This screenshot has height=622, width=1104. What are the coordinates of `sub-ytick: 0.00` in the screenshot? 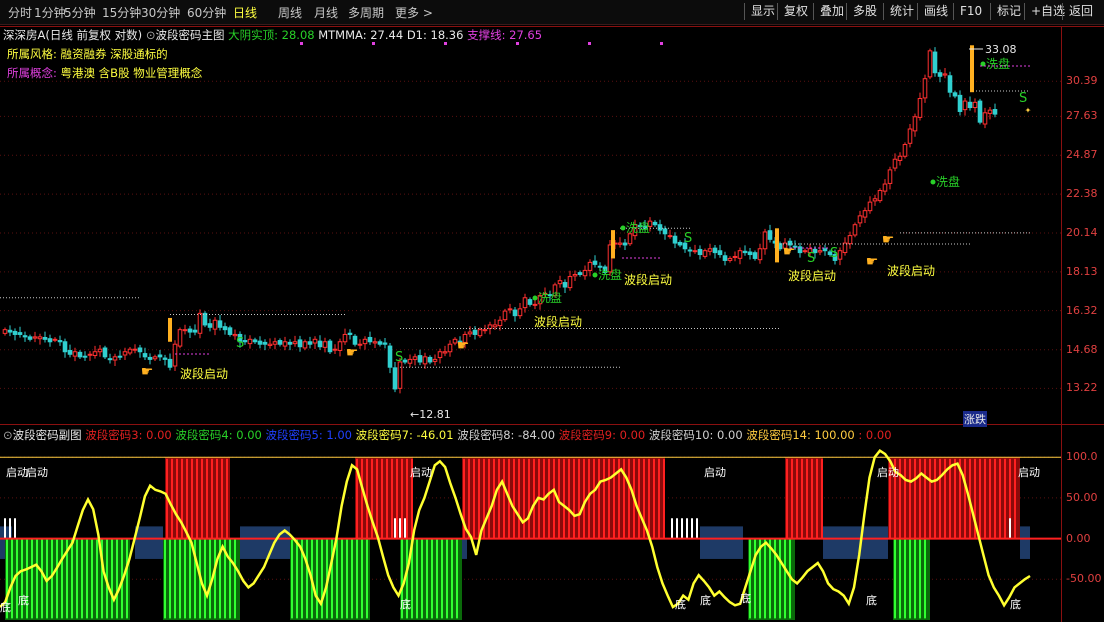 It's located at (1078, 538).